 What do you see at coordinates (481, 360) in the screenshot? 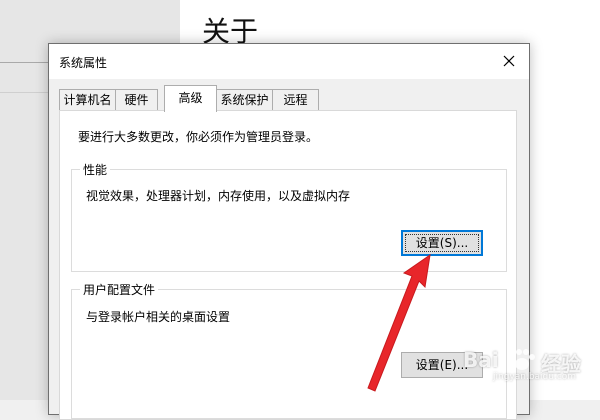
I see `watermark-text: Bai` at bounding box center [481, 360].